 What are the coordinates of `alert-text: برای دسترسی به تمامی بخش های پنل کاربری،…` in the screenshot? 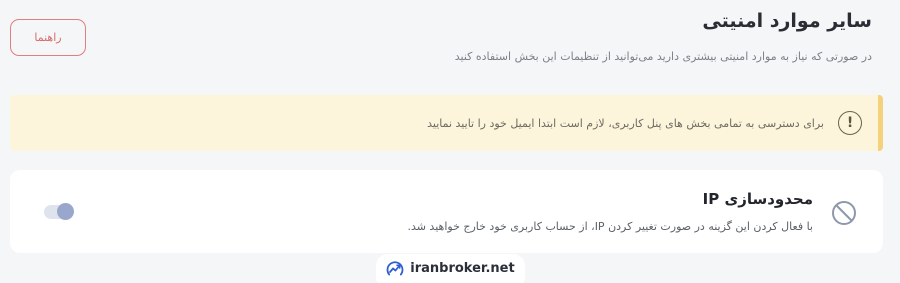 It's located at (625, 123).